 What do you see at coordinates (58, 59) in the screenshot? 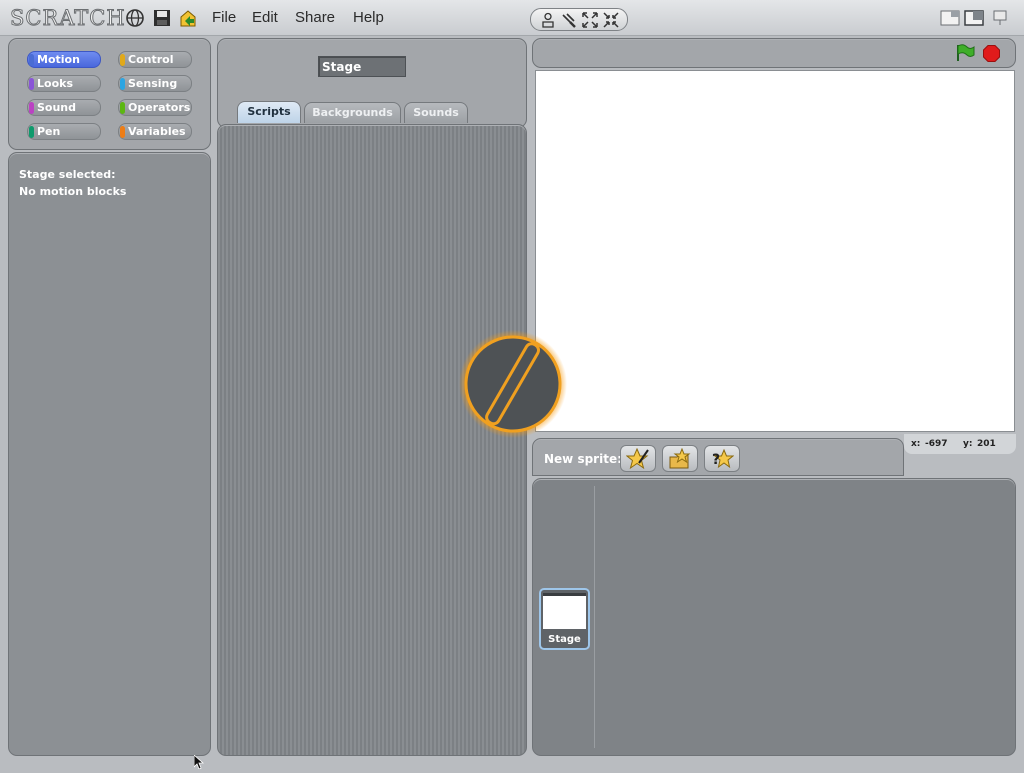
I see `category-motion-label: Motion` at bounding box center [58, 59].